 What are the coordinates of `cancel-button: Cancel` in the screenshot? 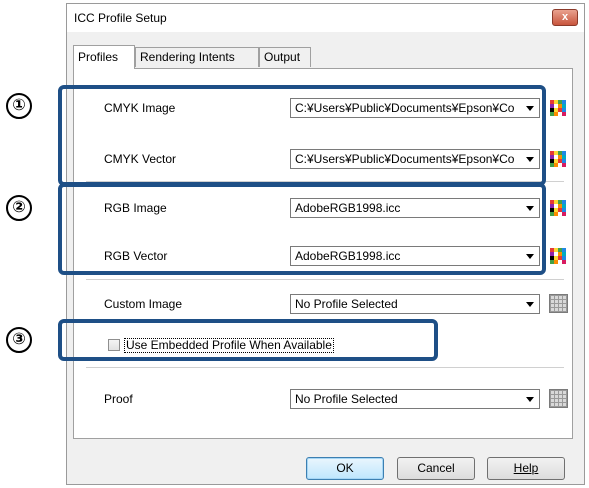 It's located at (436, 468).